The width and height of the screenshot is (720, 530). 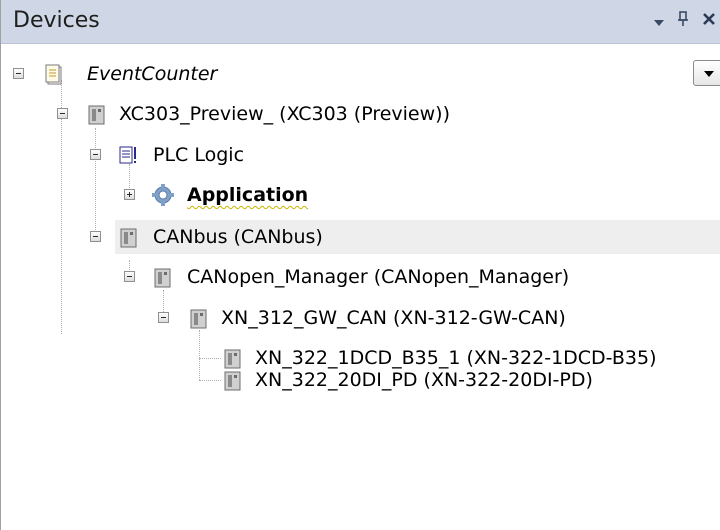 What do you see at coordinates (238, 237) in the screenshot?
I see `tree-node-label: CANbus (CANbus)` at bounding box center [238, 237].